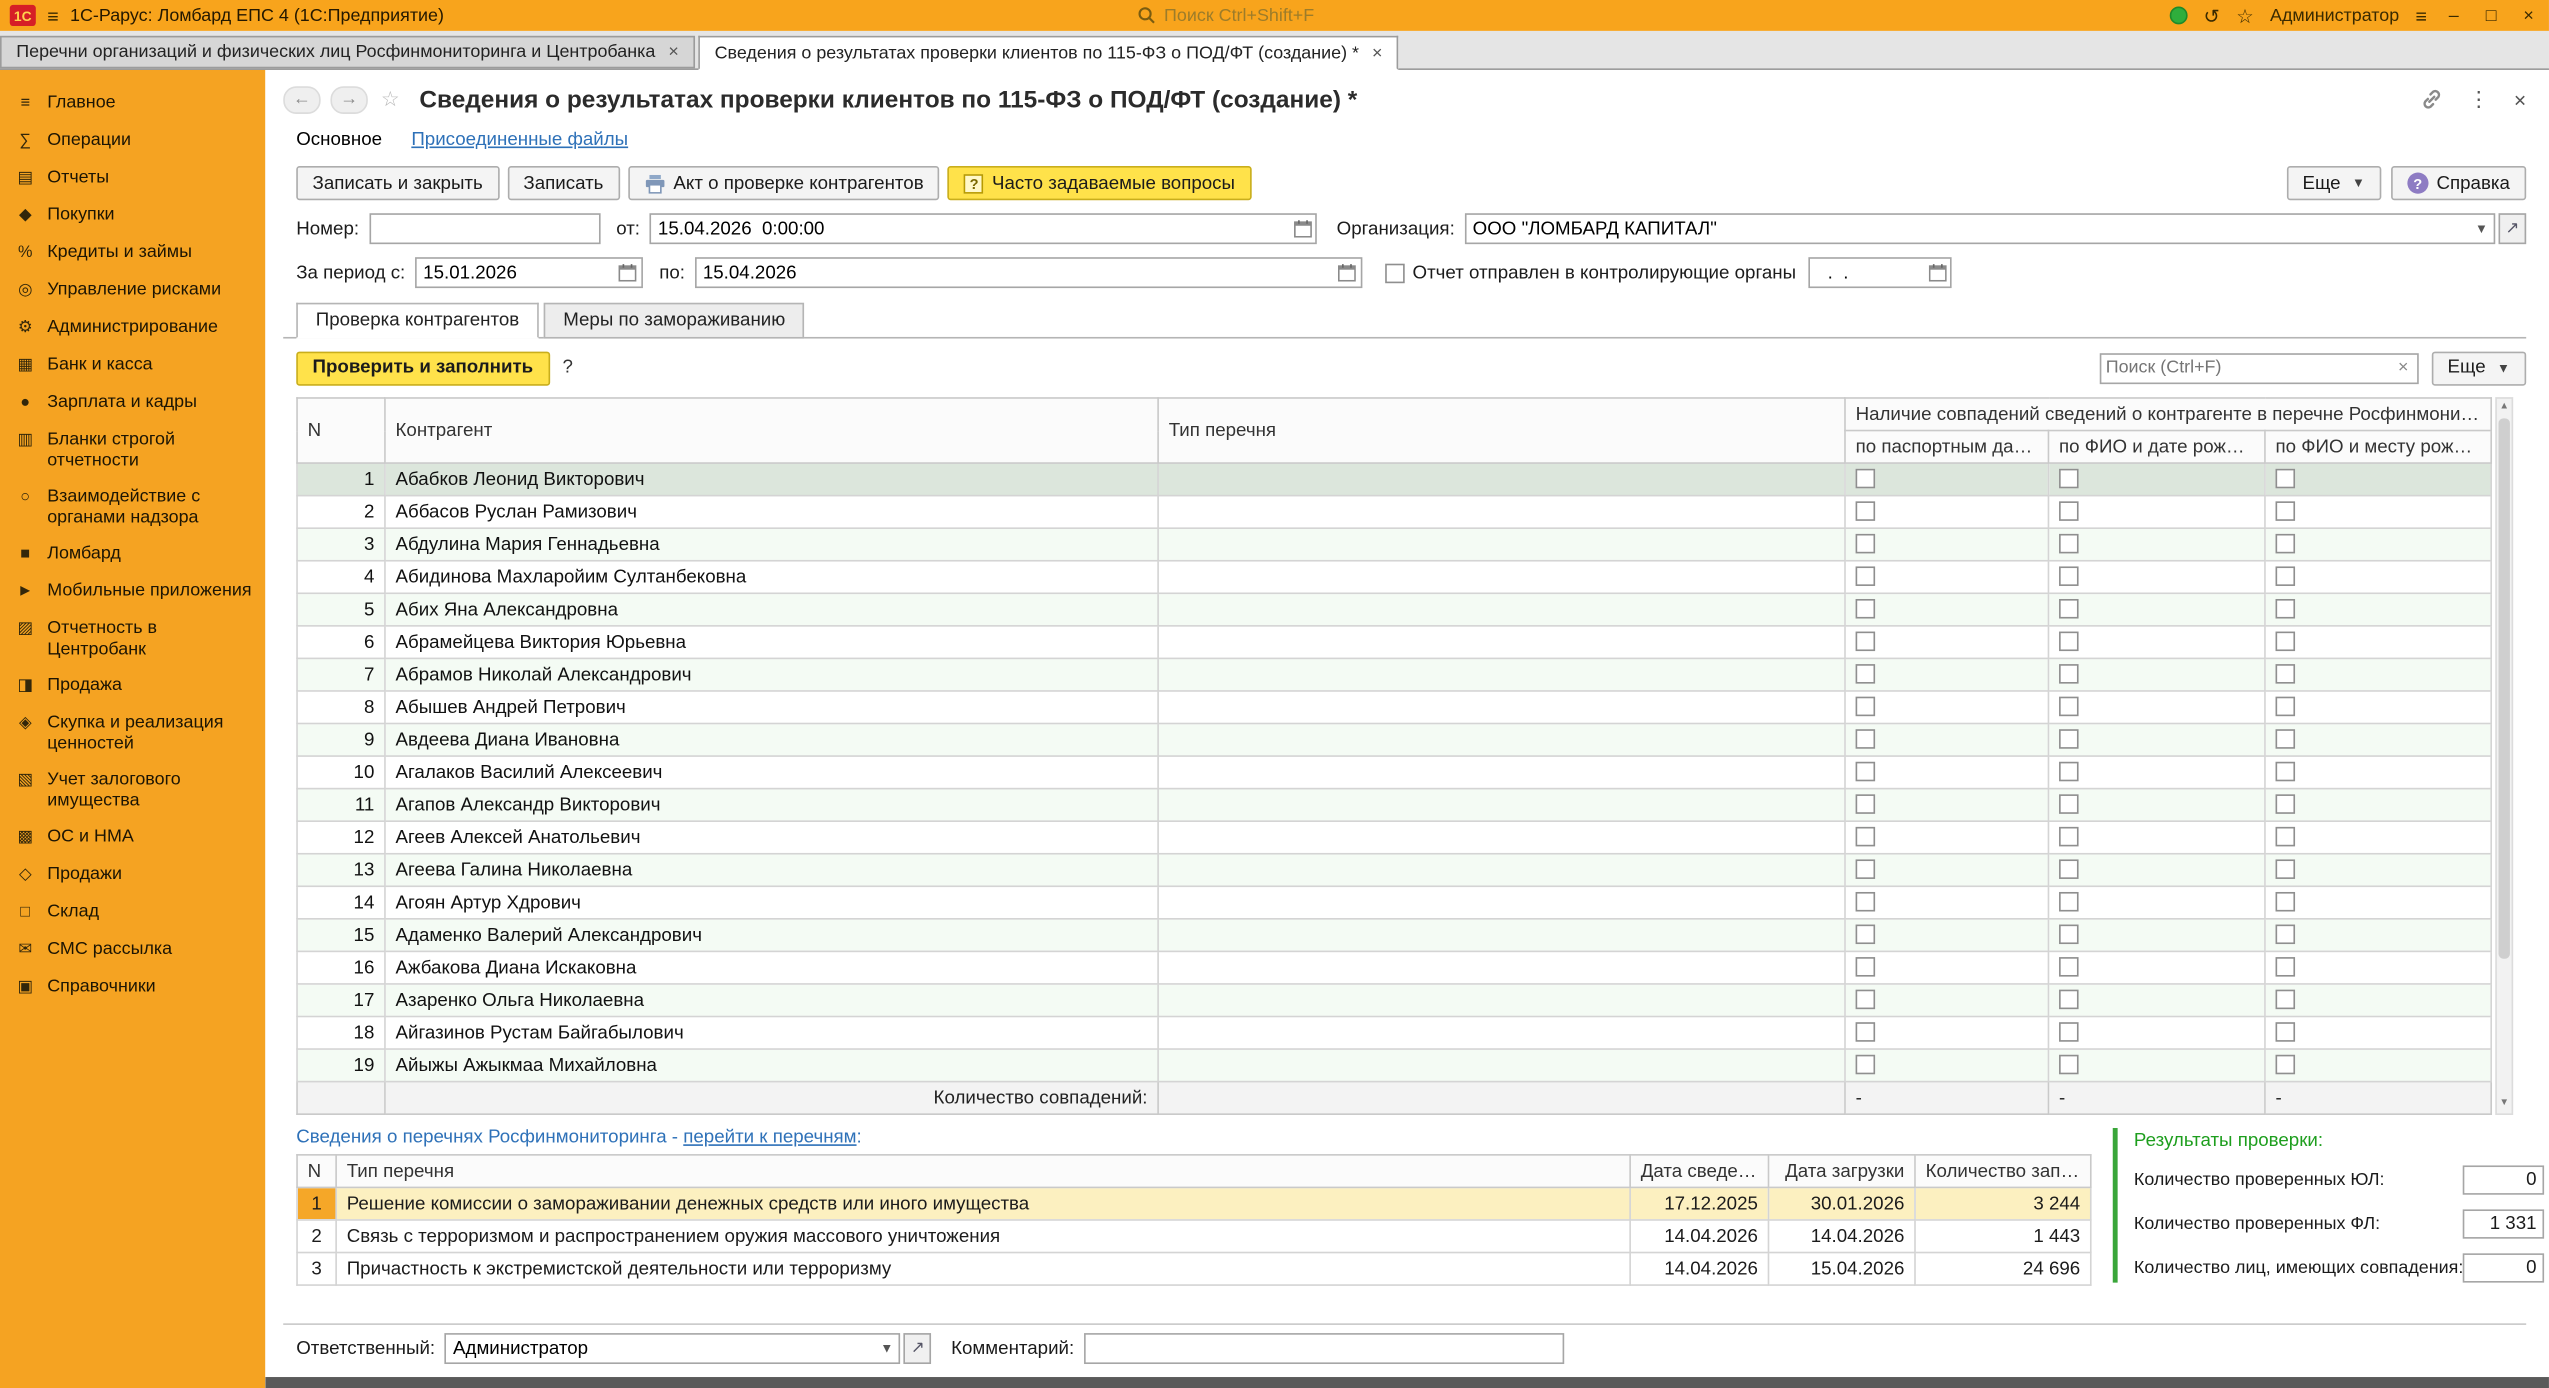 Image resolution: width=2549 pixels, height=1388 pixels. What do you see at coordinates (132, 365) in the screenshot?
I see `sidebar-item-bank-cash: ▦ Банк и касса` at bounding box center [132, 365].